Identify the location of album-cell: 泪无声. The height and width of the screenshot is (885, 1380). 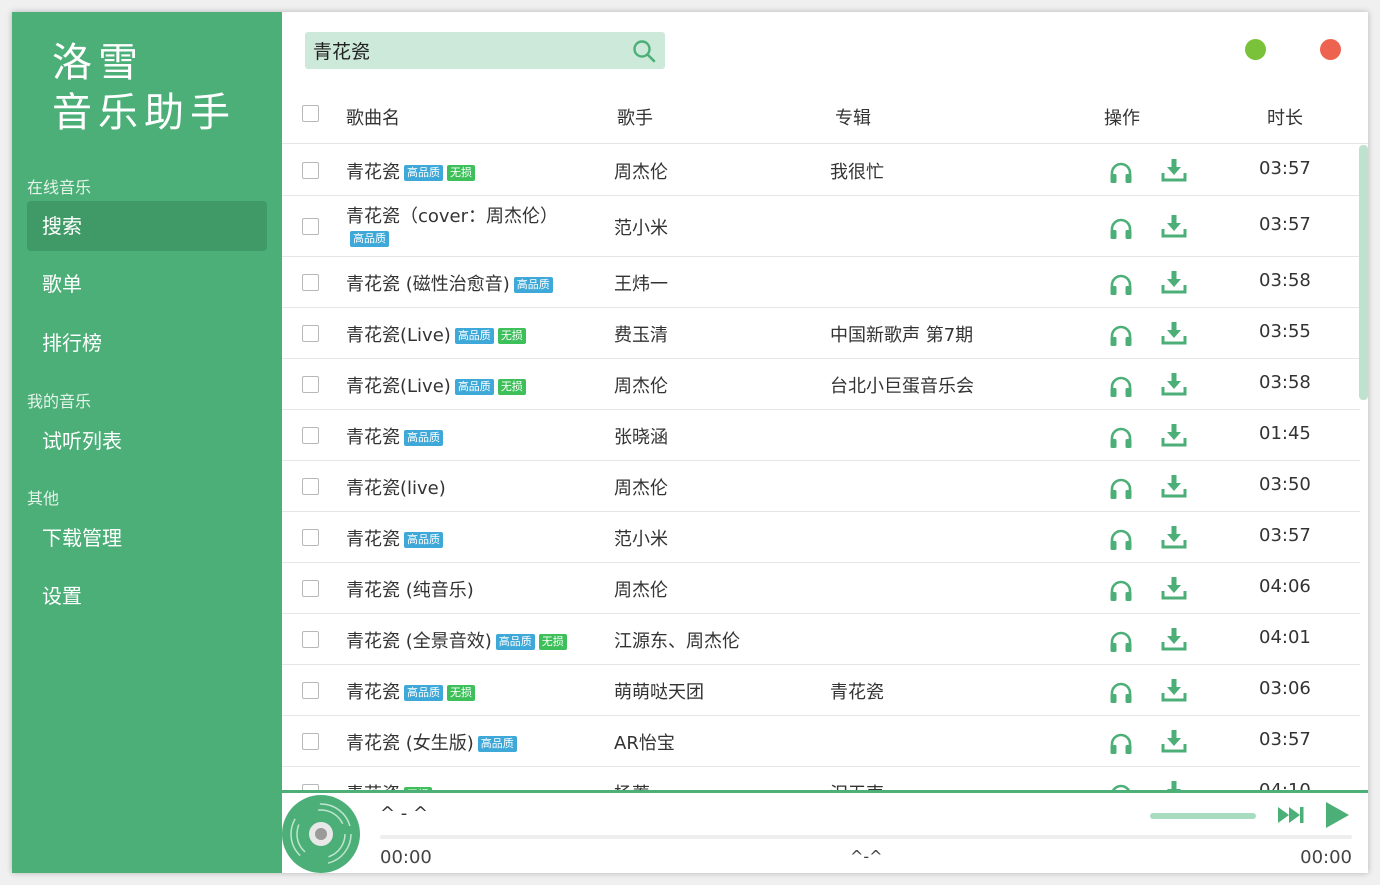
(857, 785).